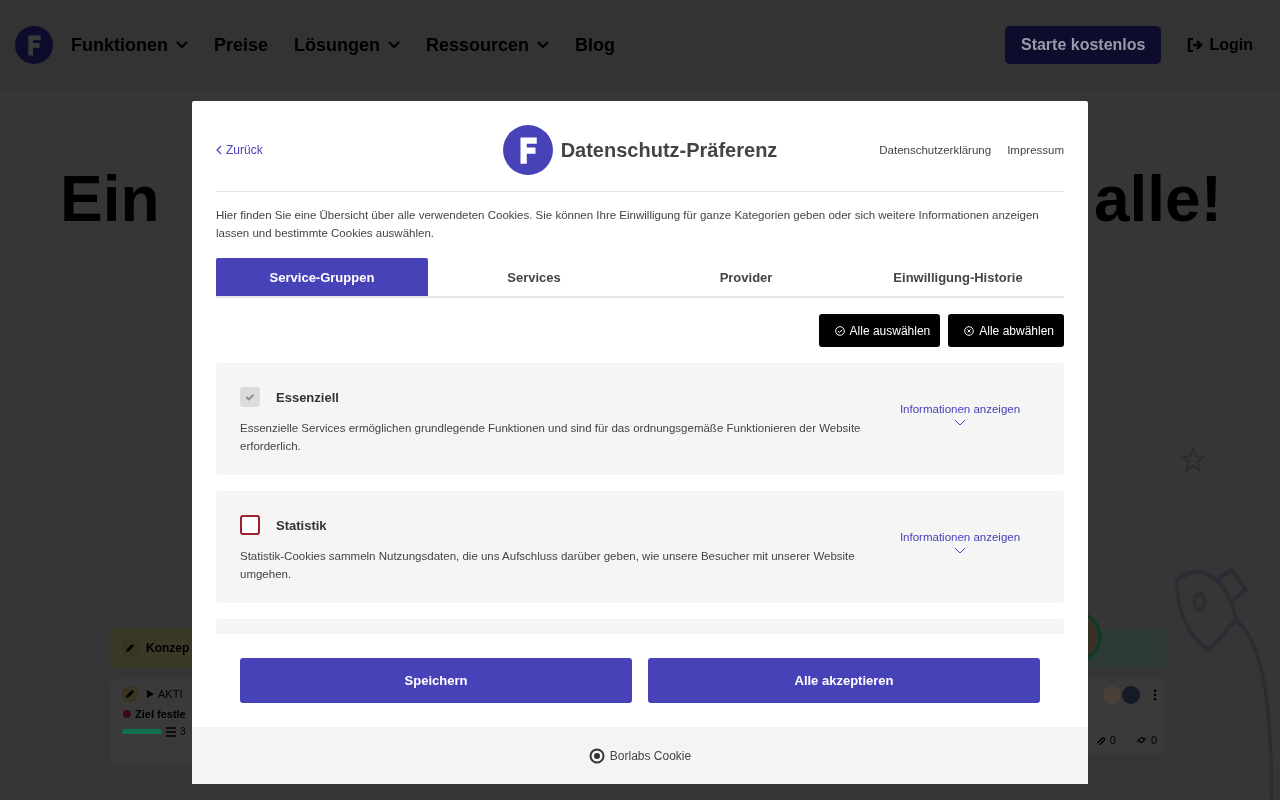  I want to click on column-title: Konzep, so click(168, 648).